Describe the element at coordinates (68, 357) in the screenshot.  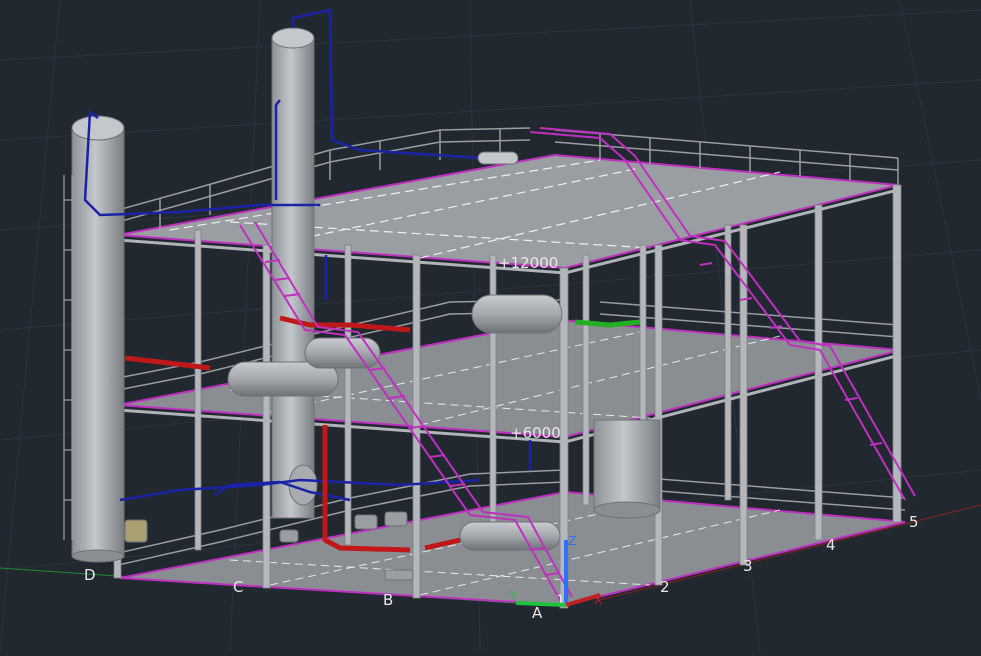
I see `left-vessel-ladder` at that location.